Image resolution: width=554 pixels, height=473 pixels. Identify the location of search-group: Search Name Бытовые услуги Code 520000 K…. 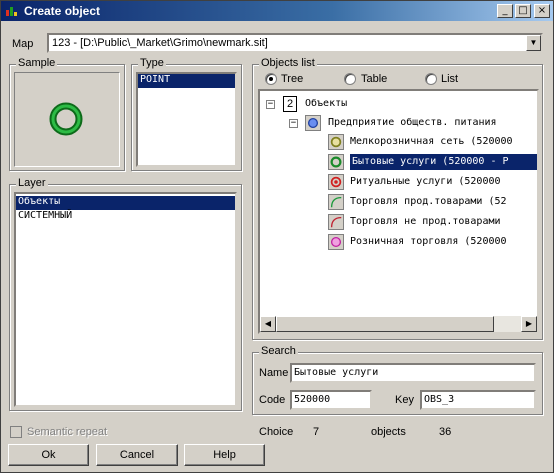
(397, 380).